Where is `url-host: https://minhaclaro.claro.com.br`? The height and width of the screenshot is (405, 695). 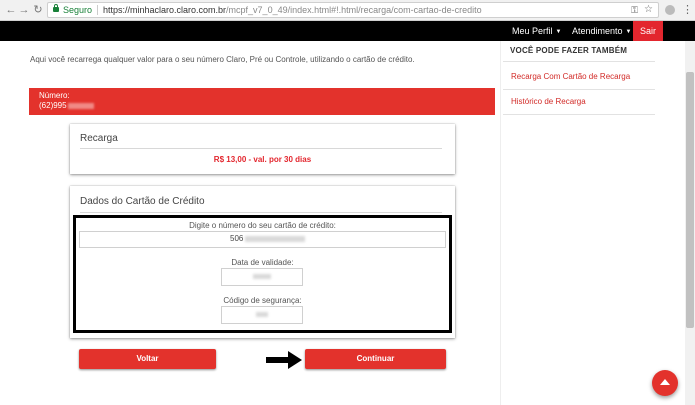 url-host: https://minhaclaro.claro.com.br is located at coordinates (165, 10).